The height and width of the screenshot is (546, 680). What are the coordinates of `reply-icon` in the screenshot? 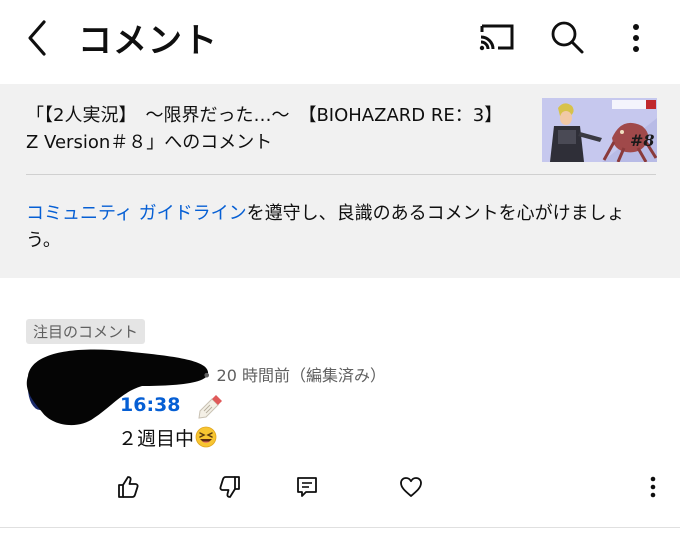 It's located at (307, 487).